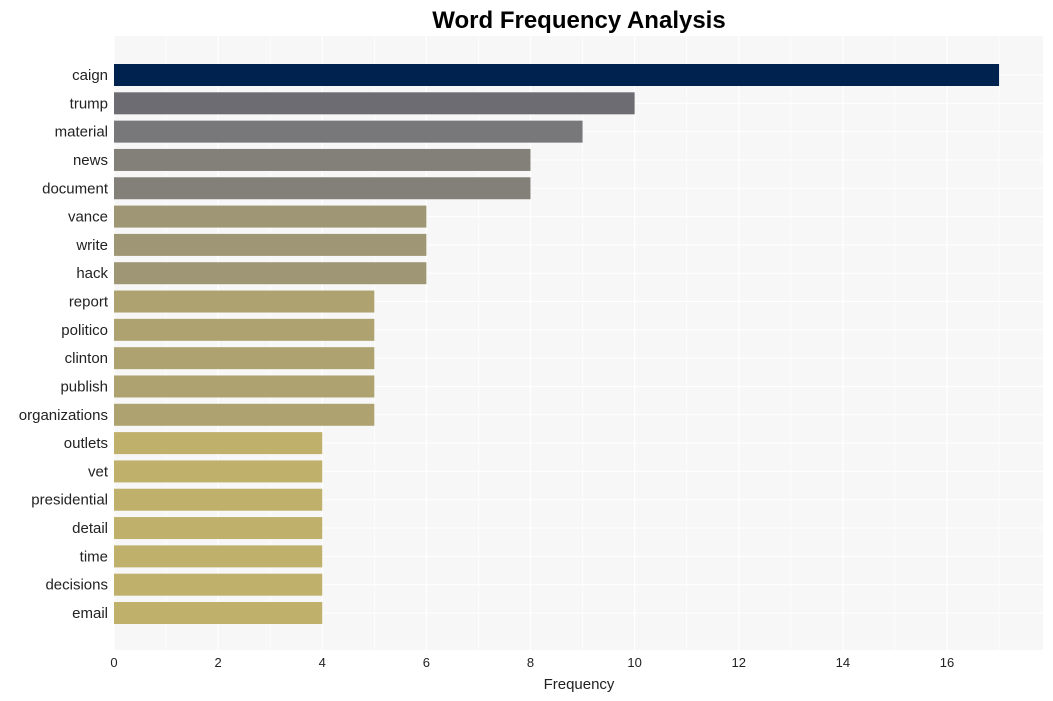 This screenshot has height=701, width=1053. Describe the element at coordinates (81, 132) in the screenshot. I see `y-label-material: material` at that location.